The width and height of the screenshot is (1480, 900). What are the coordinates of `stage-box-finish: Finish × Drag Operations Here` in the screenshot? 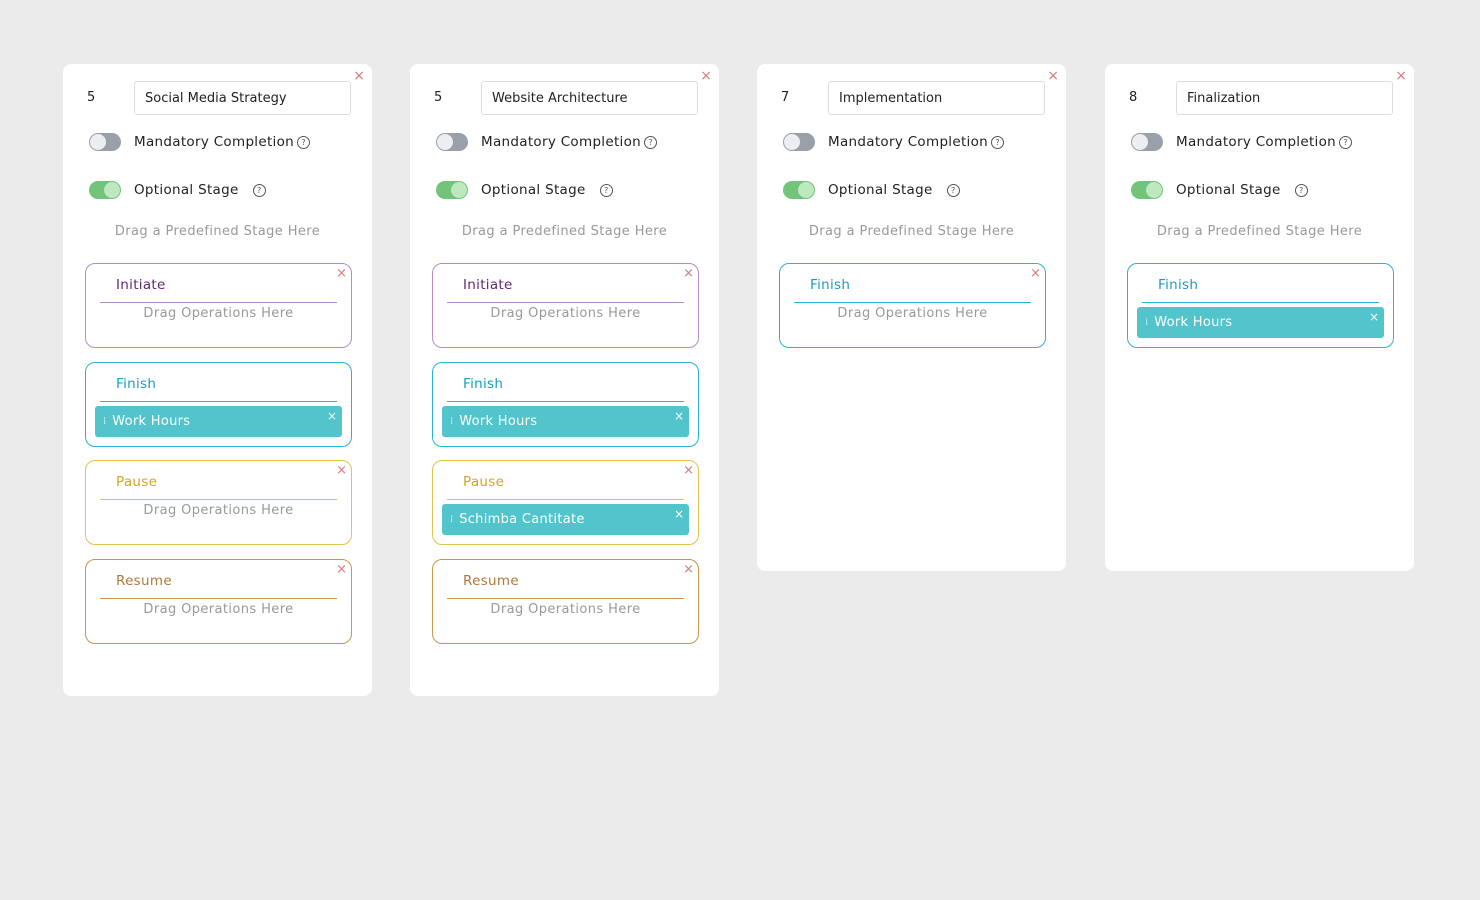 It's located at (912, 305).